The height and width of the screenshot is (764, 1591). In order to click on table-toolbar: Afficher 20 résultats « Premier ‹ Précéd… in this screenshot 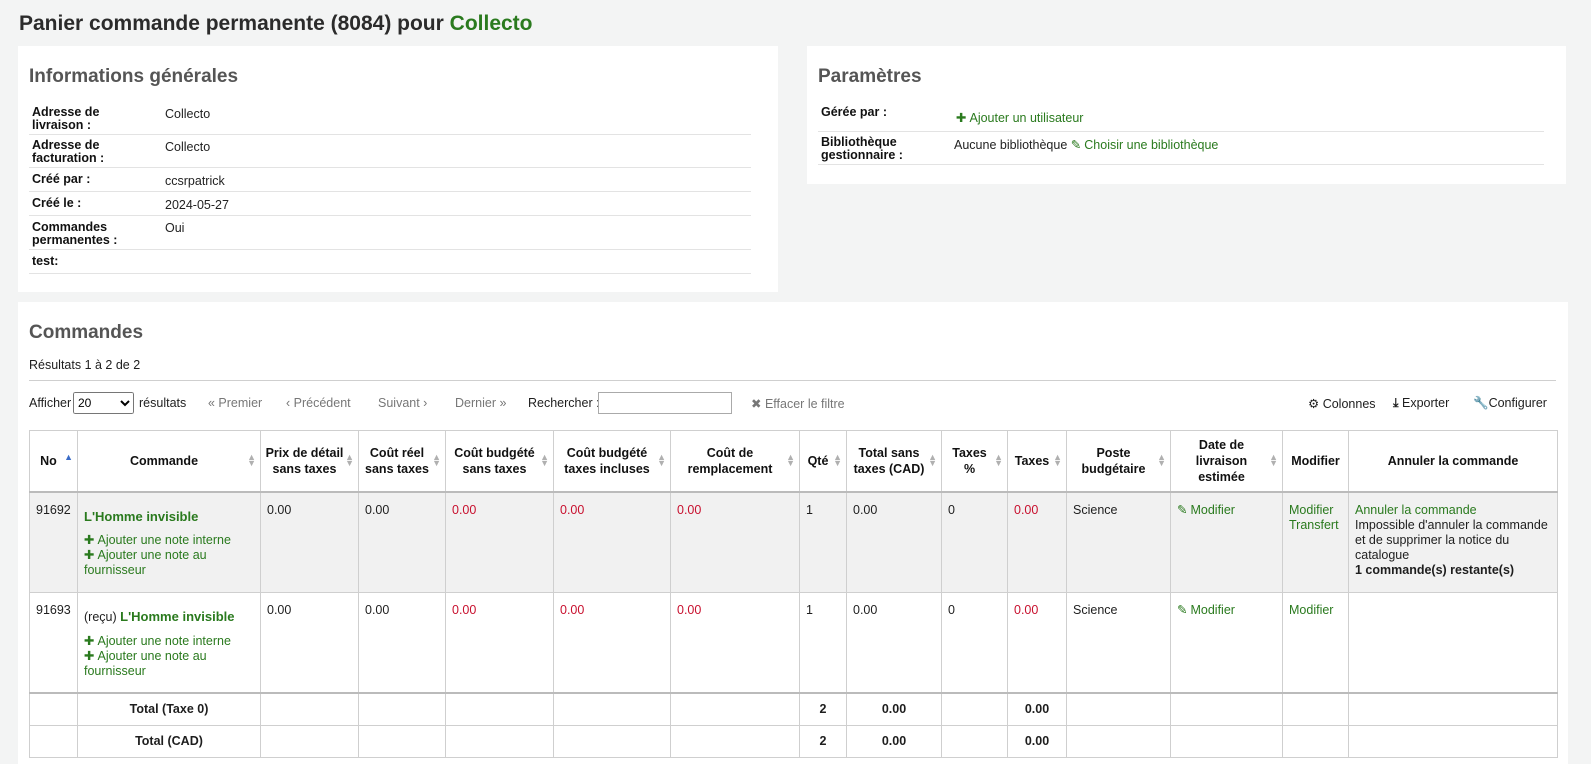, I will do `click(794, 404)`.